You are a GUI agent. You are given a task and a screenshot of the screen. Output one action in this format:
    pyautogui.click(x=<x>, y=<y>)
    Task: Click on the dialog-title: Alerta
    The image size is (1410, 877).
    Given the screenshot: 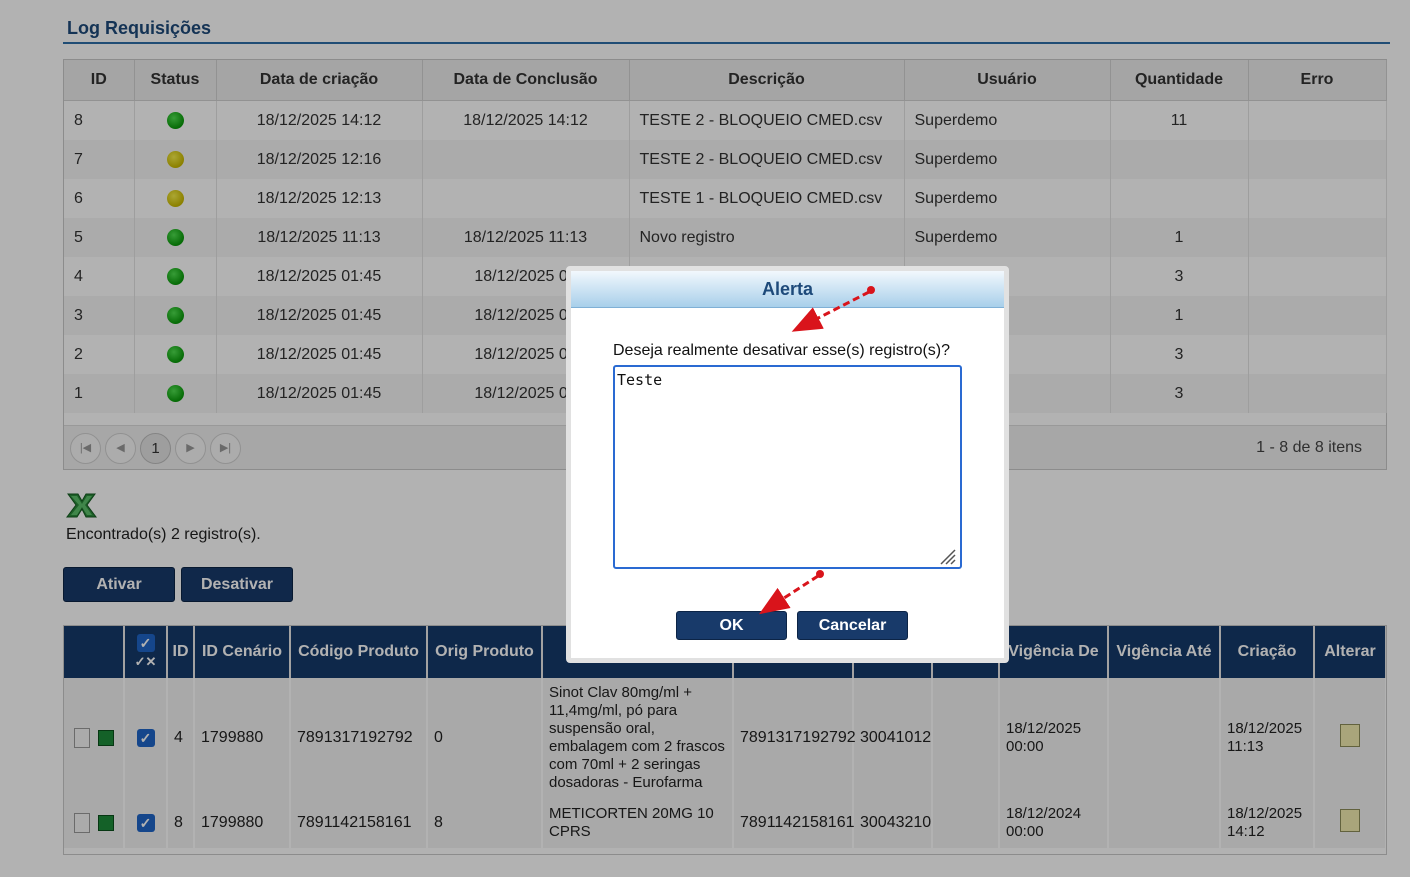 What is the action you would take?
    pyautogui.click(x=787, y=289)
    